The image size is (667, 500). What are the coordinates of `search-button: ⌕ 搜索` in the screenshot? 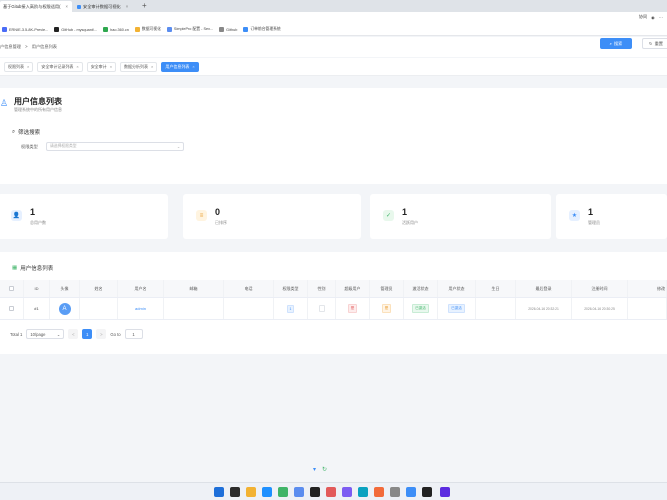 It's located at (616, 43).